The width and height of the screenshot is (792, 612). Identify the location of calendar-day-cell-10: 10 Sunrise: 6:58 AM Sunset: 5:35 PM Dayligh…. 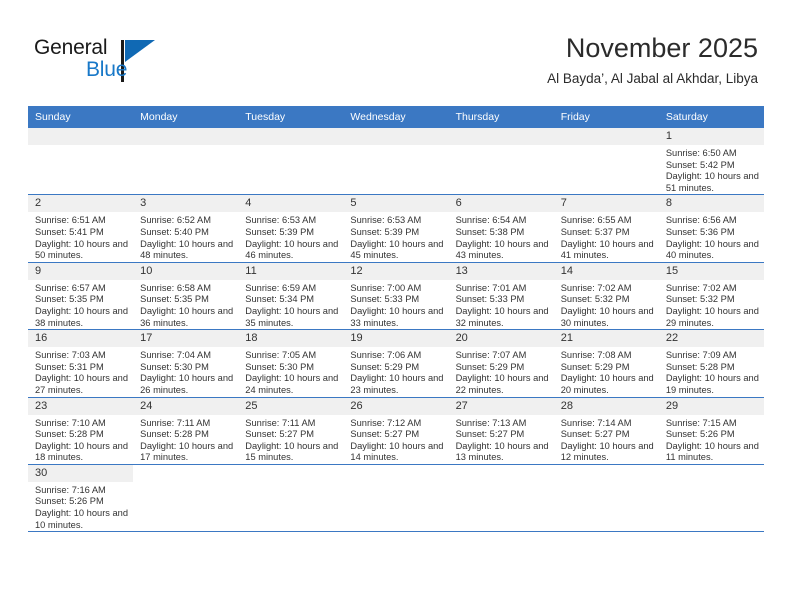
(186, 295).